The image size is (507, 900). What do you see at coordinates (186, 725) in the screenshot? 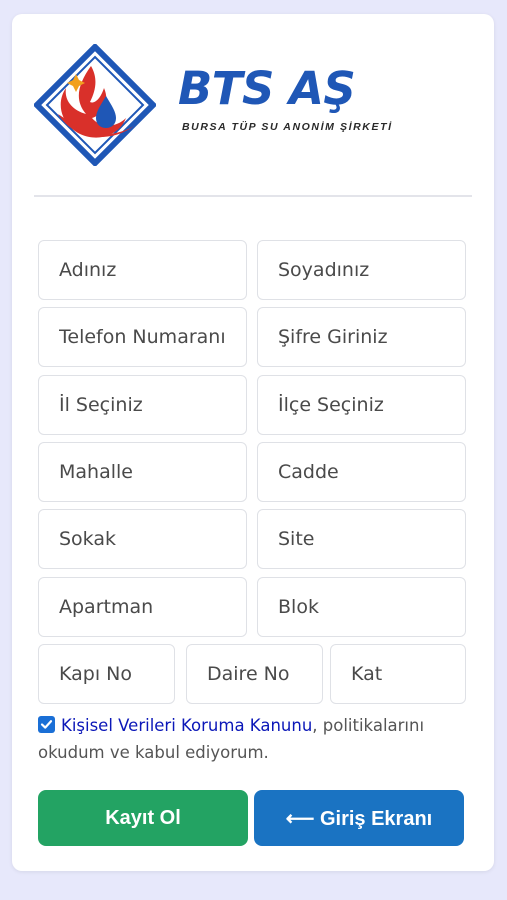
I see `kvkk-link: Kişisel Verileri Koruma Kanunu` at bounding box center [186, 725].